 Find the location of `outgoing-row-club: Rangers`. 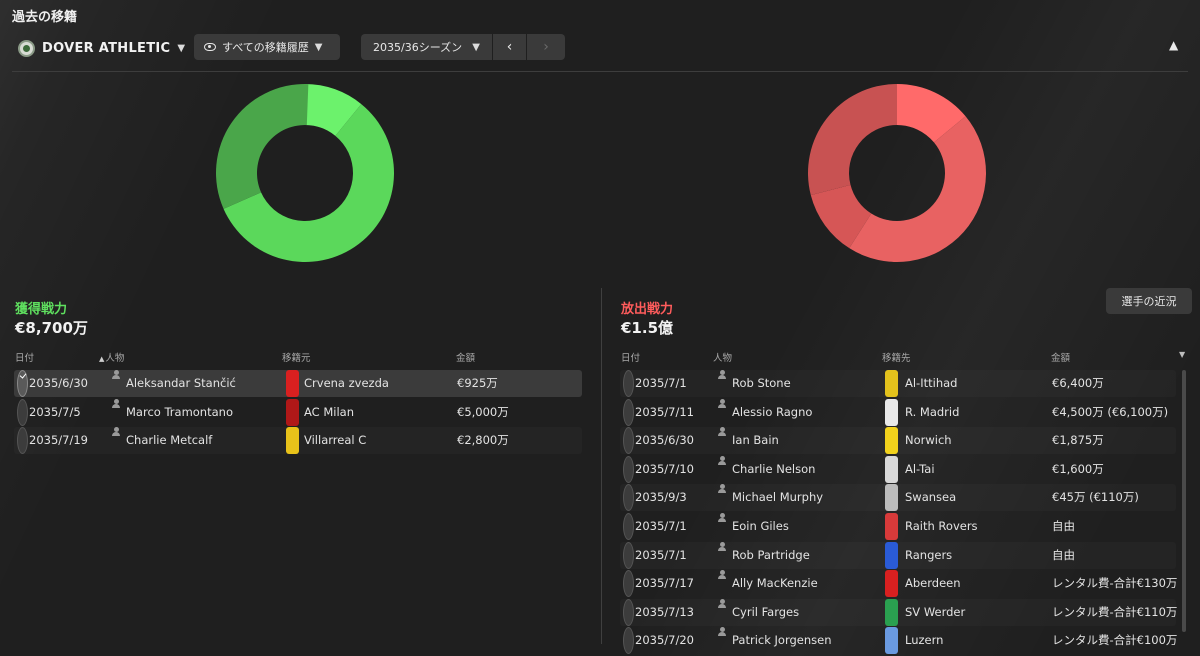

outgoing-row-club: Rangers is located at coordinates (928, 555).